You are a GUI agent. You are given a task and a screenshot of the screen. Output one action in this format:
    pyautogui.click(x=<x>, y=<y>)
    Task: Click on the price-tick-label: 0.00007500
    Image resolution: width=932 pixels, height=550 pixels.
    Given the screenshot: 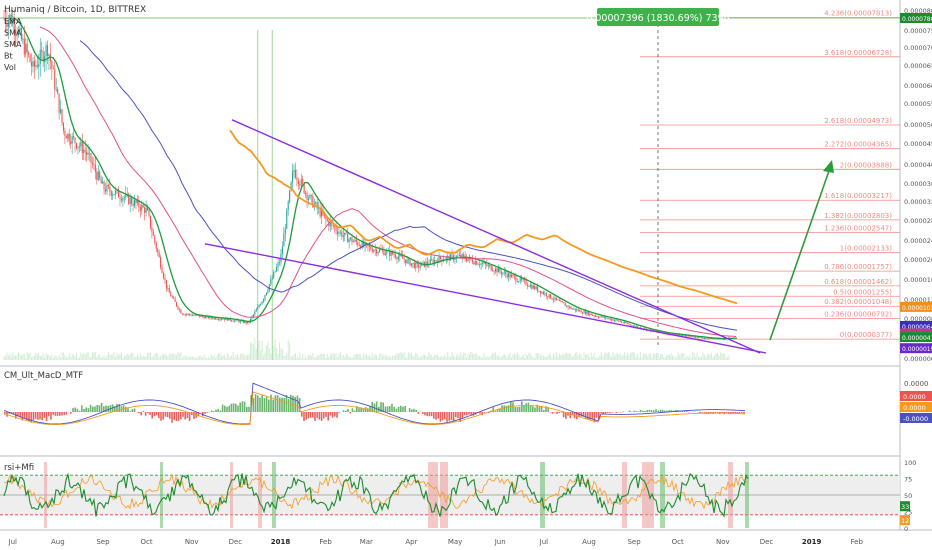 What is the action you would take?
    pyautogui.click(x=918, y=31)
    